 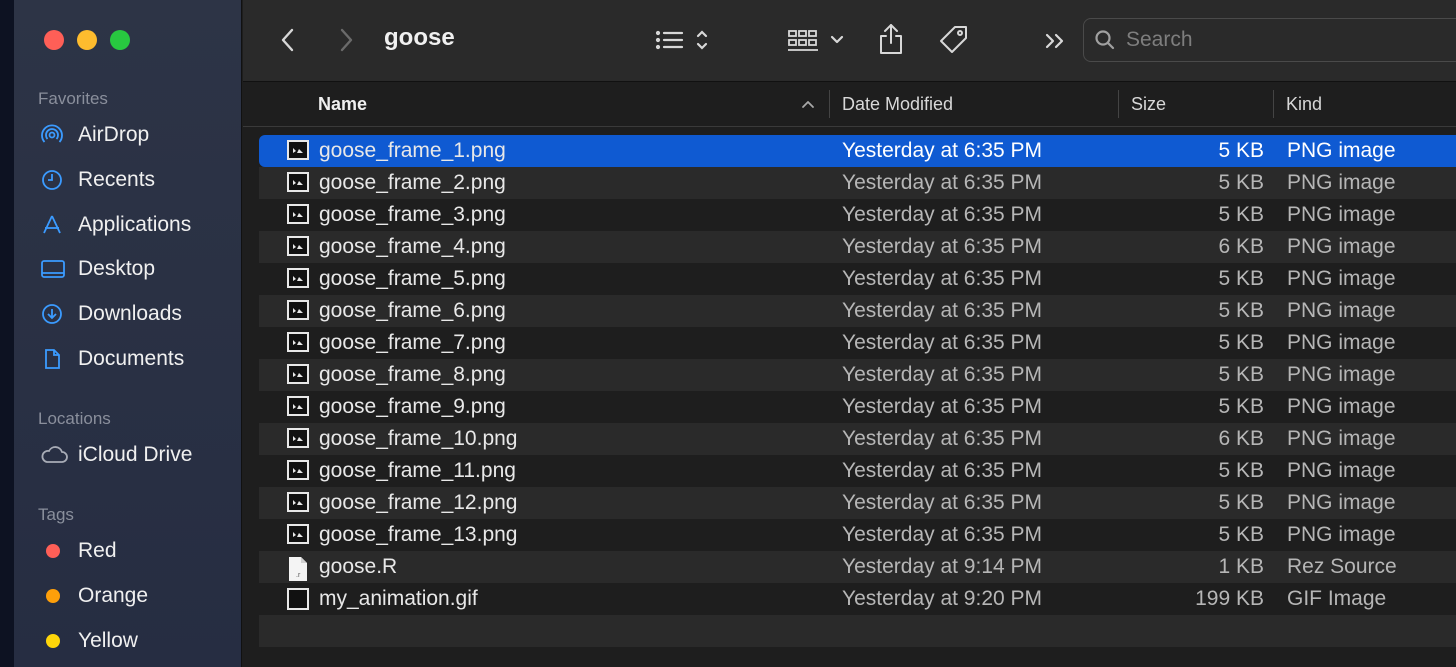 What do you see at coordinates (131, 358) in the screenshot?
I see `sidebar-item-label: Documents` at bounding box center [131, 358].